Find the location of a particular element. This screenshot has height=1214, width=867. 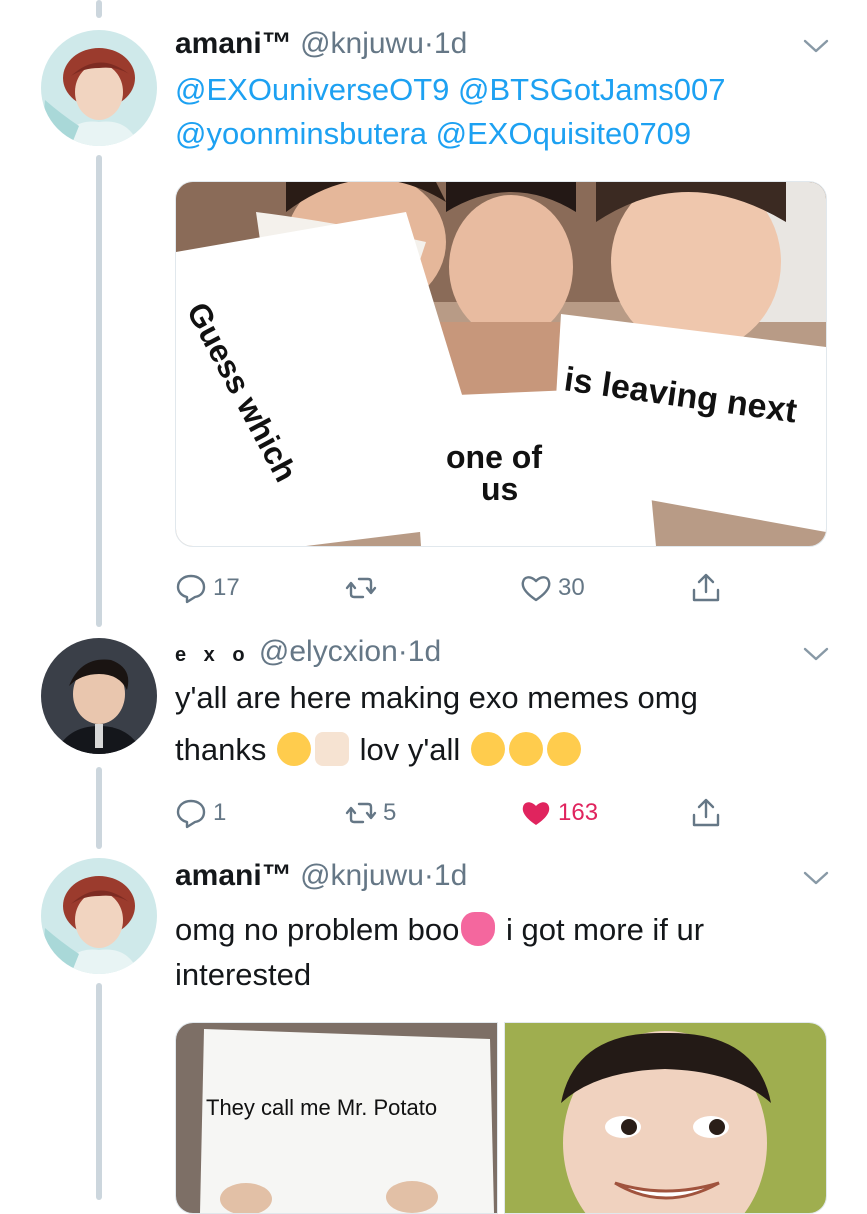

reply-button: 1 is located at coordinates (200, 813).